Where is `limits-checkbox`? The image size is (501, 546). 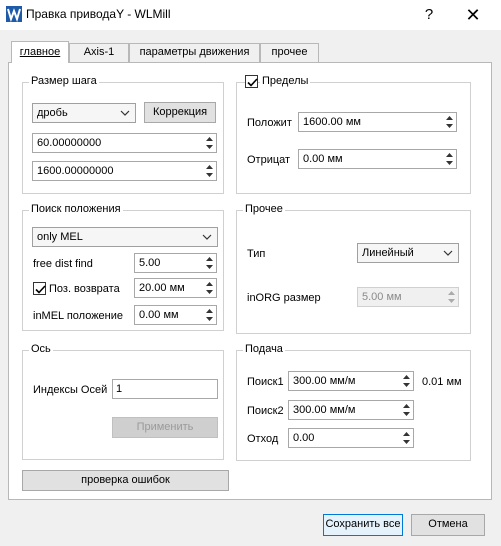
limits-checkbox is located at coordinates (251, 81).